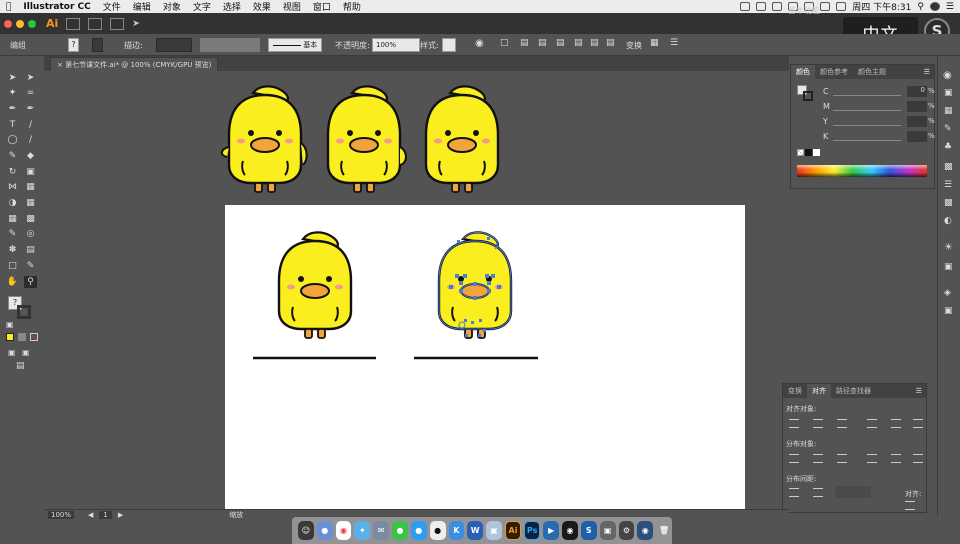 The height and width of the screenshot is (544, 960). I want to click on channel-m-input, so click(917, 106).